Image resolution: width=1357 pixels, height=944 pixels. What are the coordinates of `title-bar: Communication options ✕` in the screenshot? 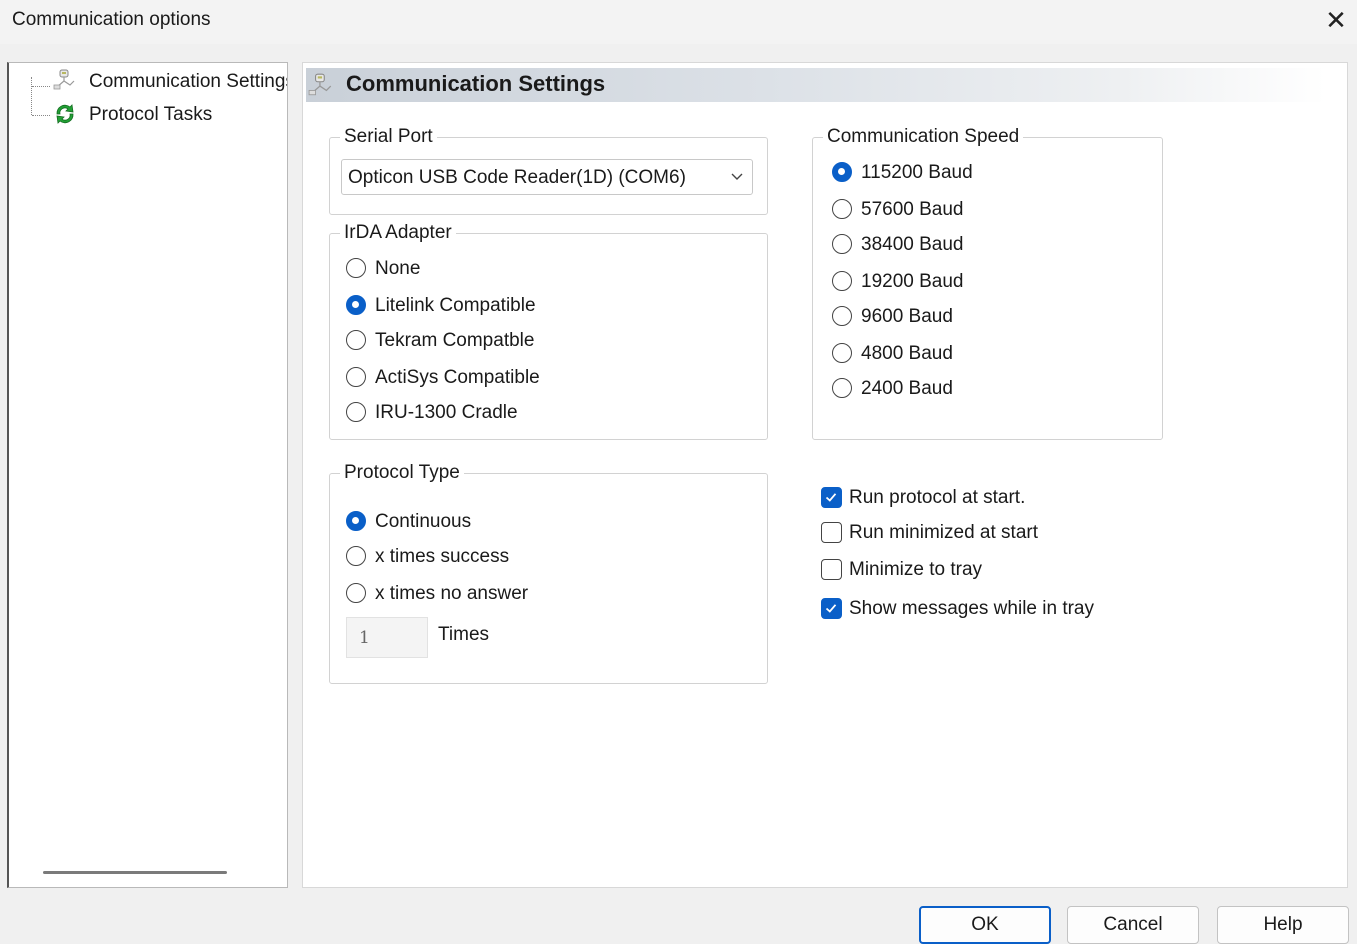 It's located at (678, 22).